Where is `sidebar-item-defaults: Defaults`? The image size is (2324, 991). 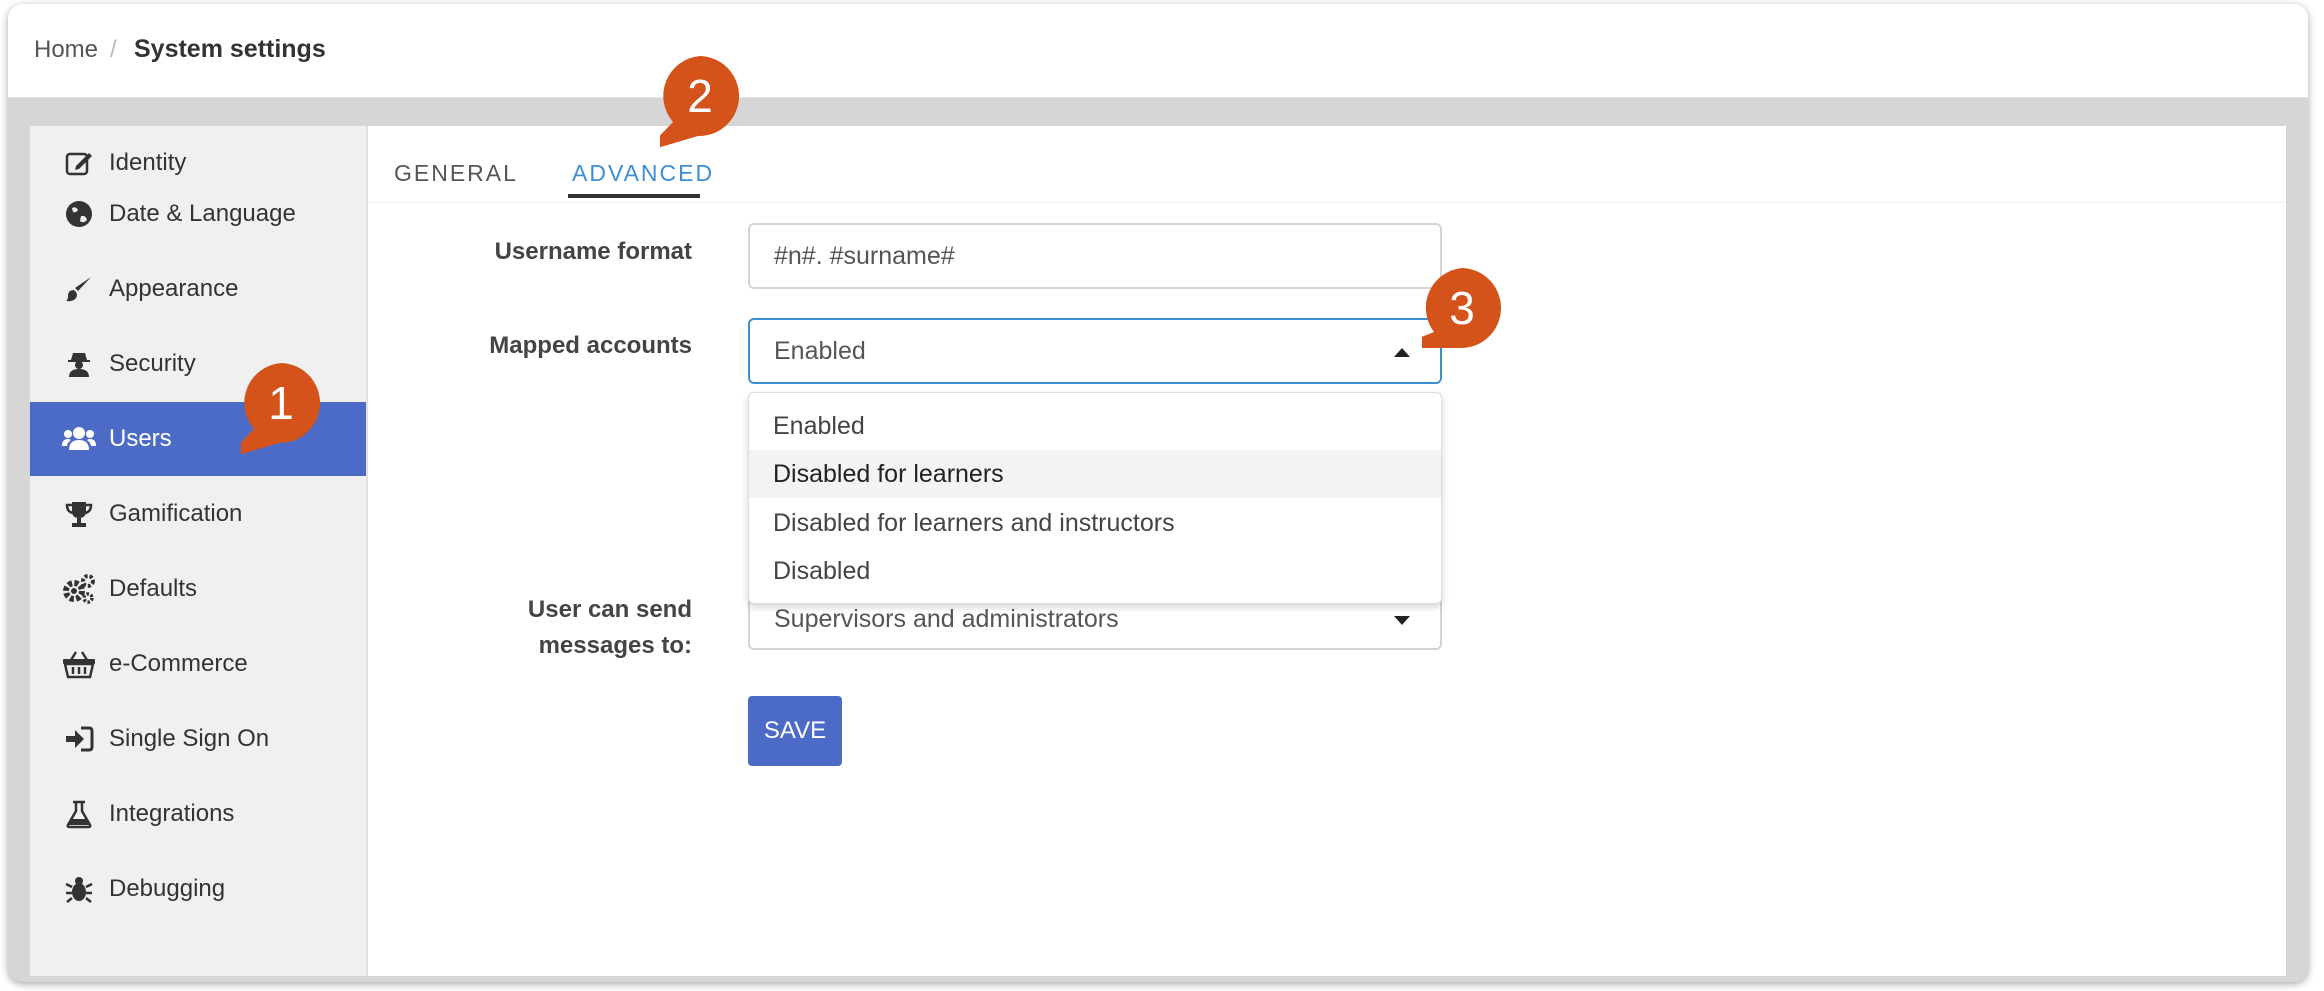
sidebar-item-defaults: Defaults is located at coordinates (198, 589).